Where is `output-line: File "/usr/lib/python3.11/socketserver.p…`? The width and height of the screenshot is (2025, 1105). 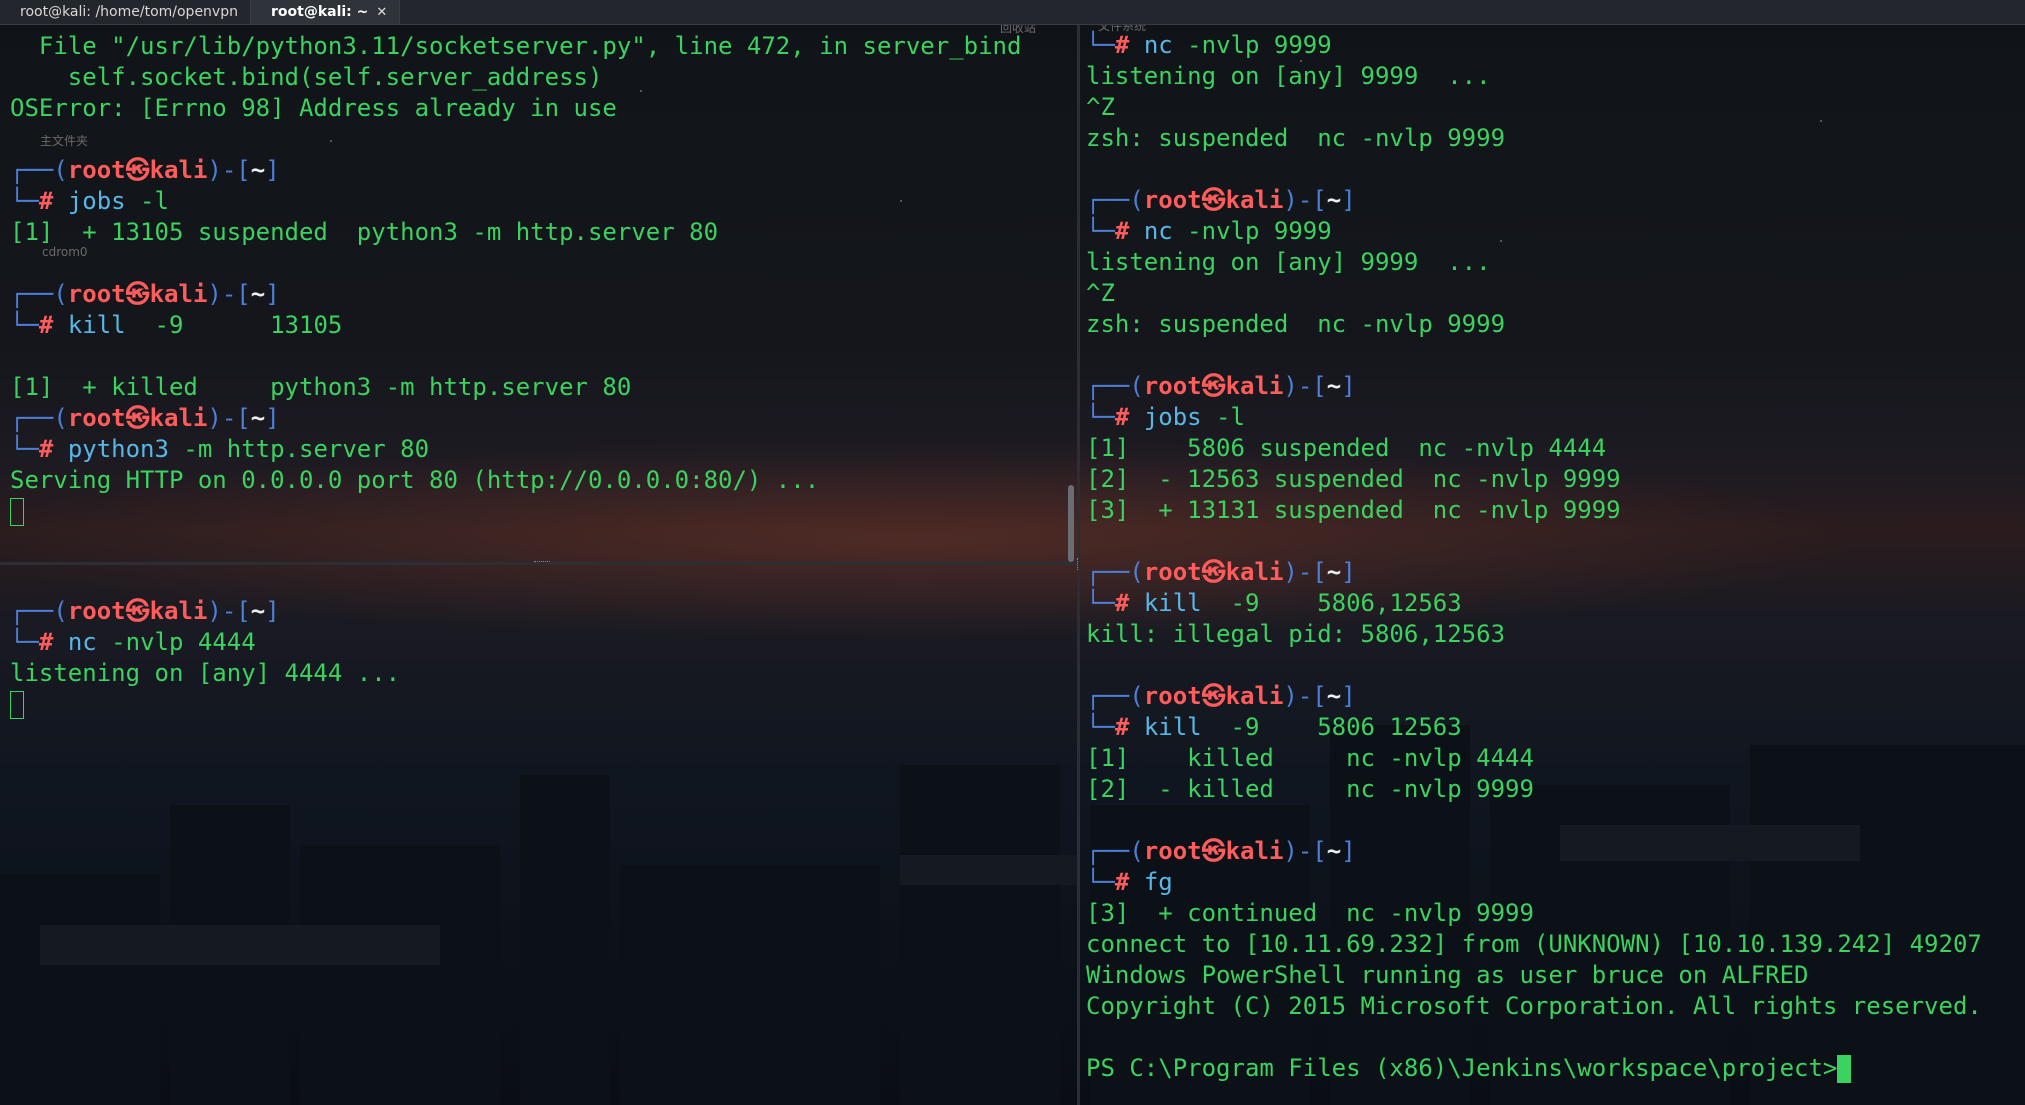
output-line: File "/usr/lib/python3.11/socketserver.p… is located at coordinates (516, 46).